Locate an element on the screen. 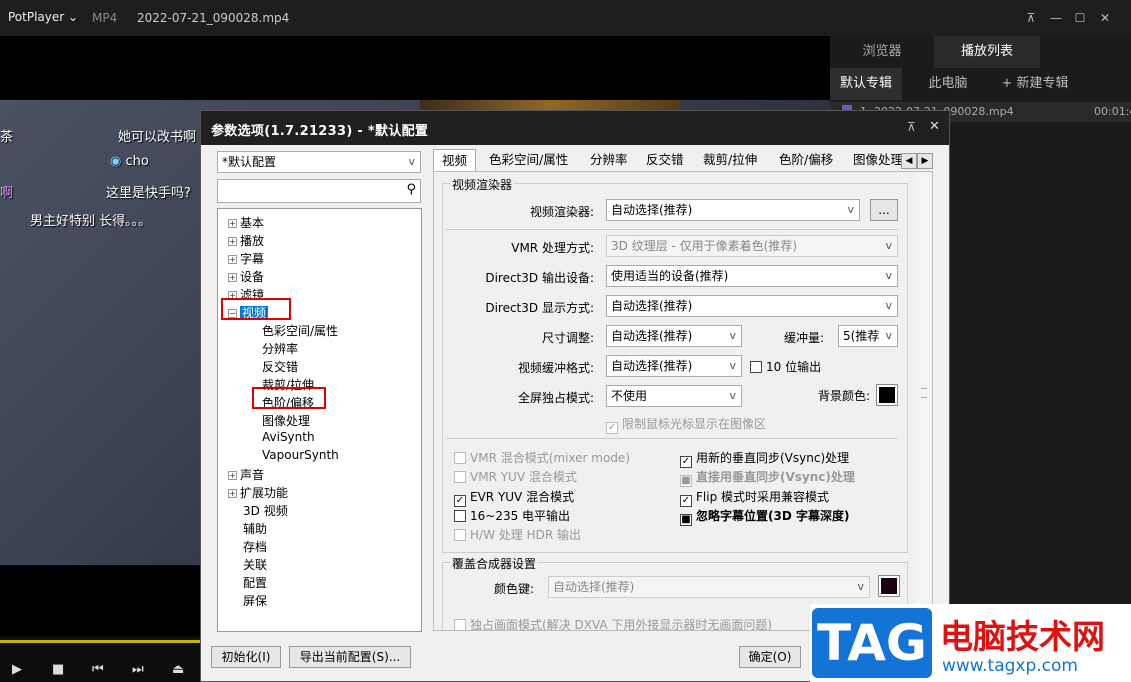 Image resolution: width=1131 pixels, height=682 pixels. tree-item: + 播放 is located at coordinates (246, 240).